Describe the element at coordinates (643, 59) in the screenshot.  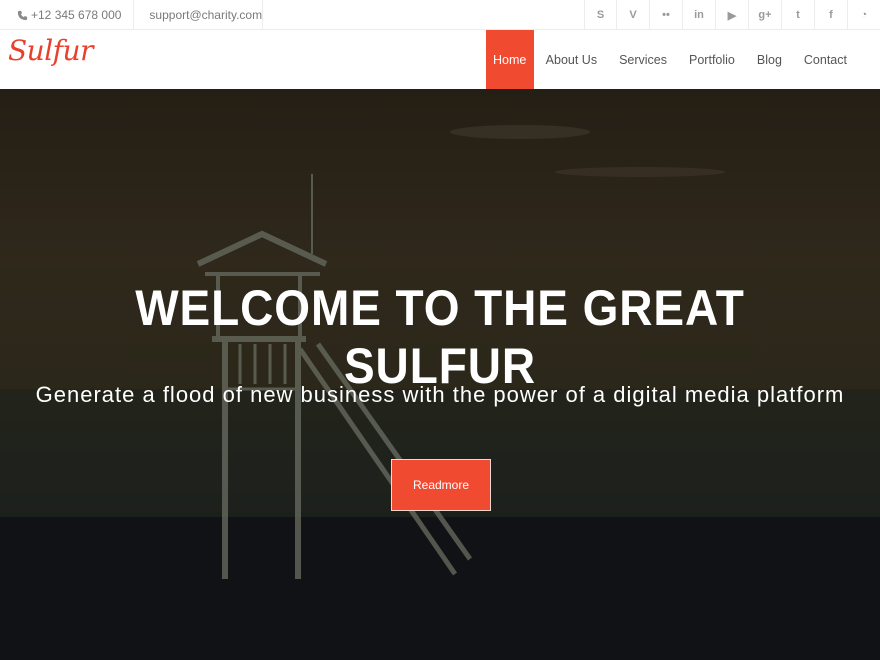
I see `nav-services: Services` at that location.